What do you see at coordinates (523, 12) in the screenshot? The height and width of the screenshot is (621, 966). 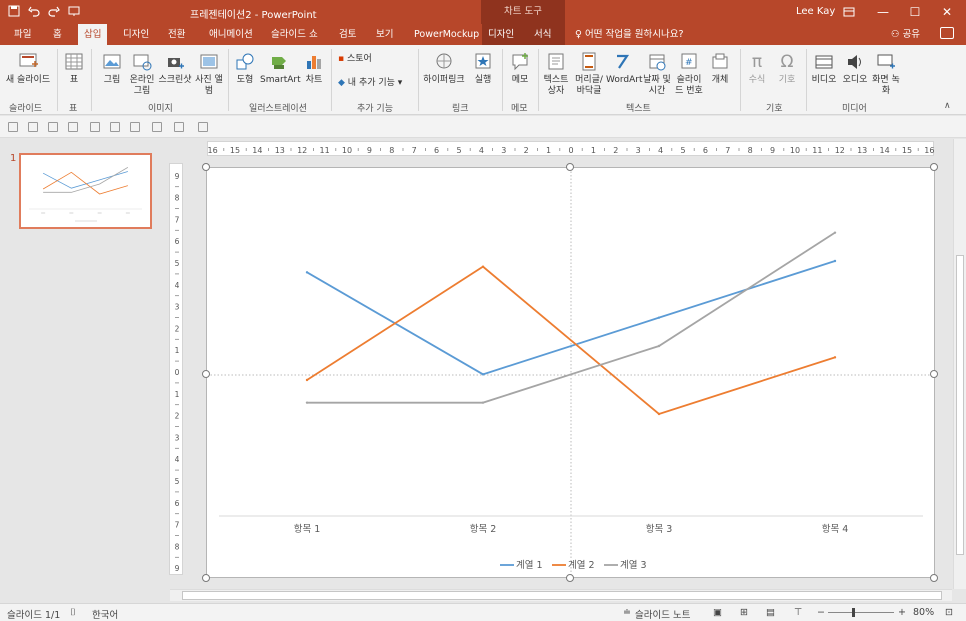 I see `chart-tools-context-label: 차트 도구` at bounding box center [523, 12].